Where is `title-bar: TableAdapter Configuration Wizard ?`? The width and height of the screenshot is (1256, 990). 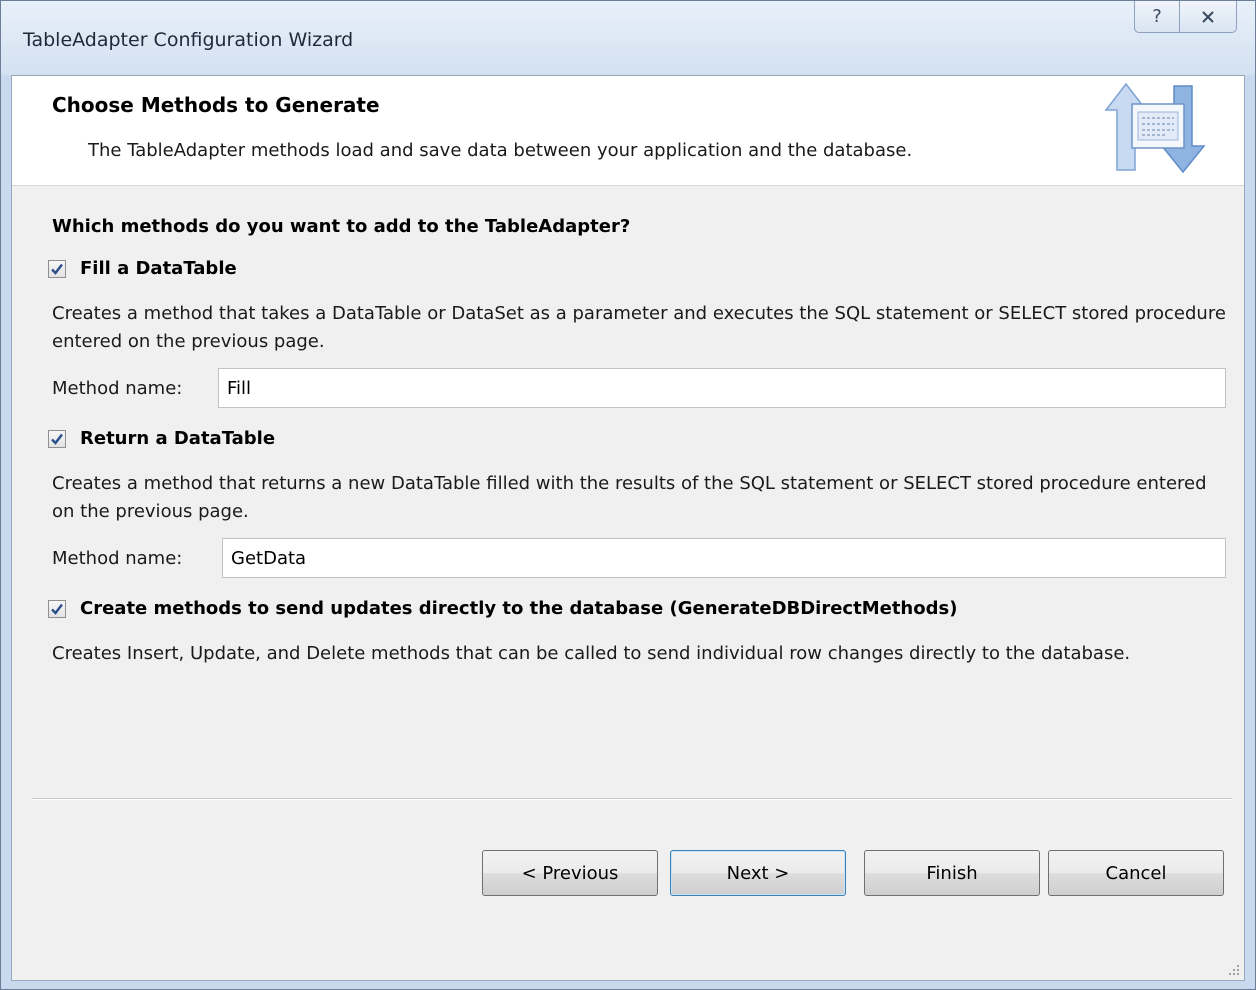 title-bar: TableAdapter Configuration Wizard ? is located at coordinates (628, 38).